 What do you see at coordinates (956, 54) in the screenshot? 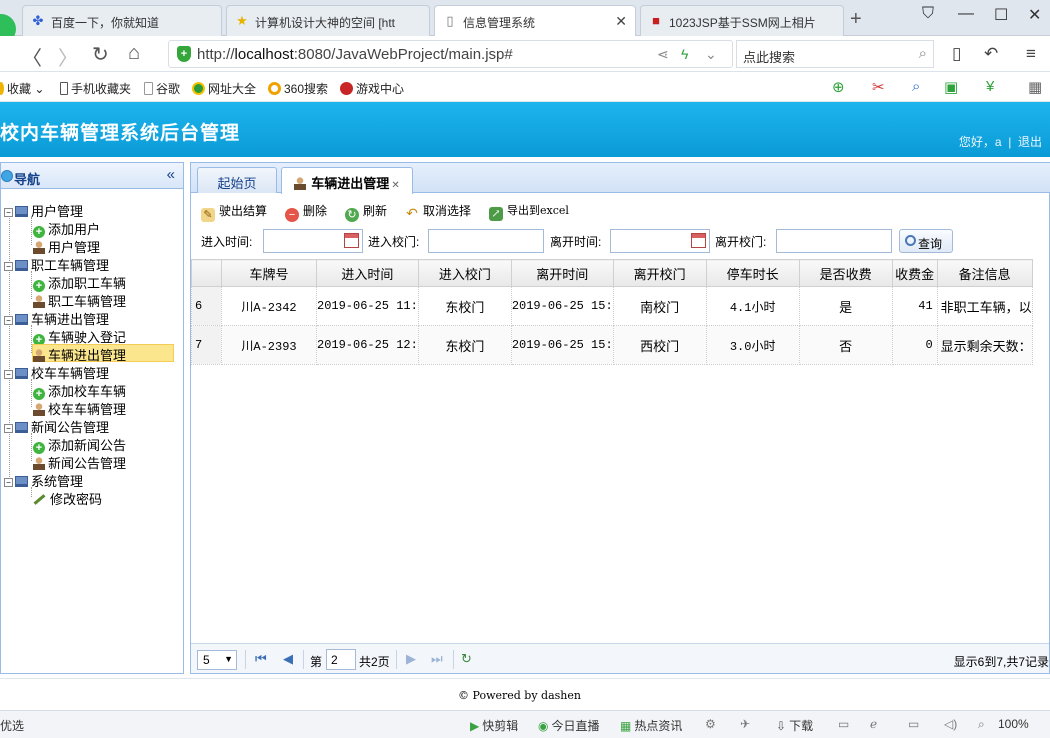
I see `phone-icon: ▯` at bounding box center [956, 54].